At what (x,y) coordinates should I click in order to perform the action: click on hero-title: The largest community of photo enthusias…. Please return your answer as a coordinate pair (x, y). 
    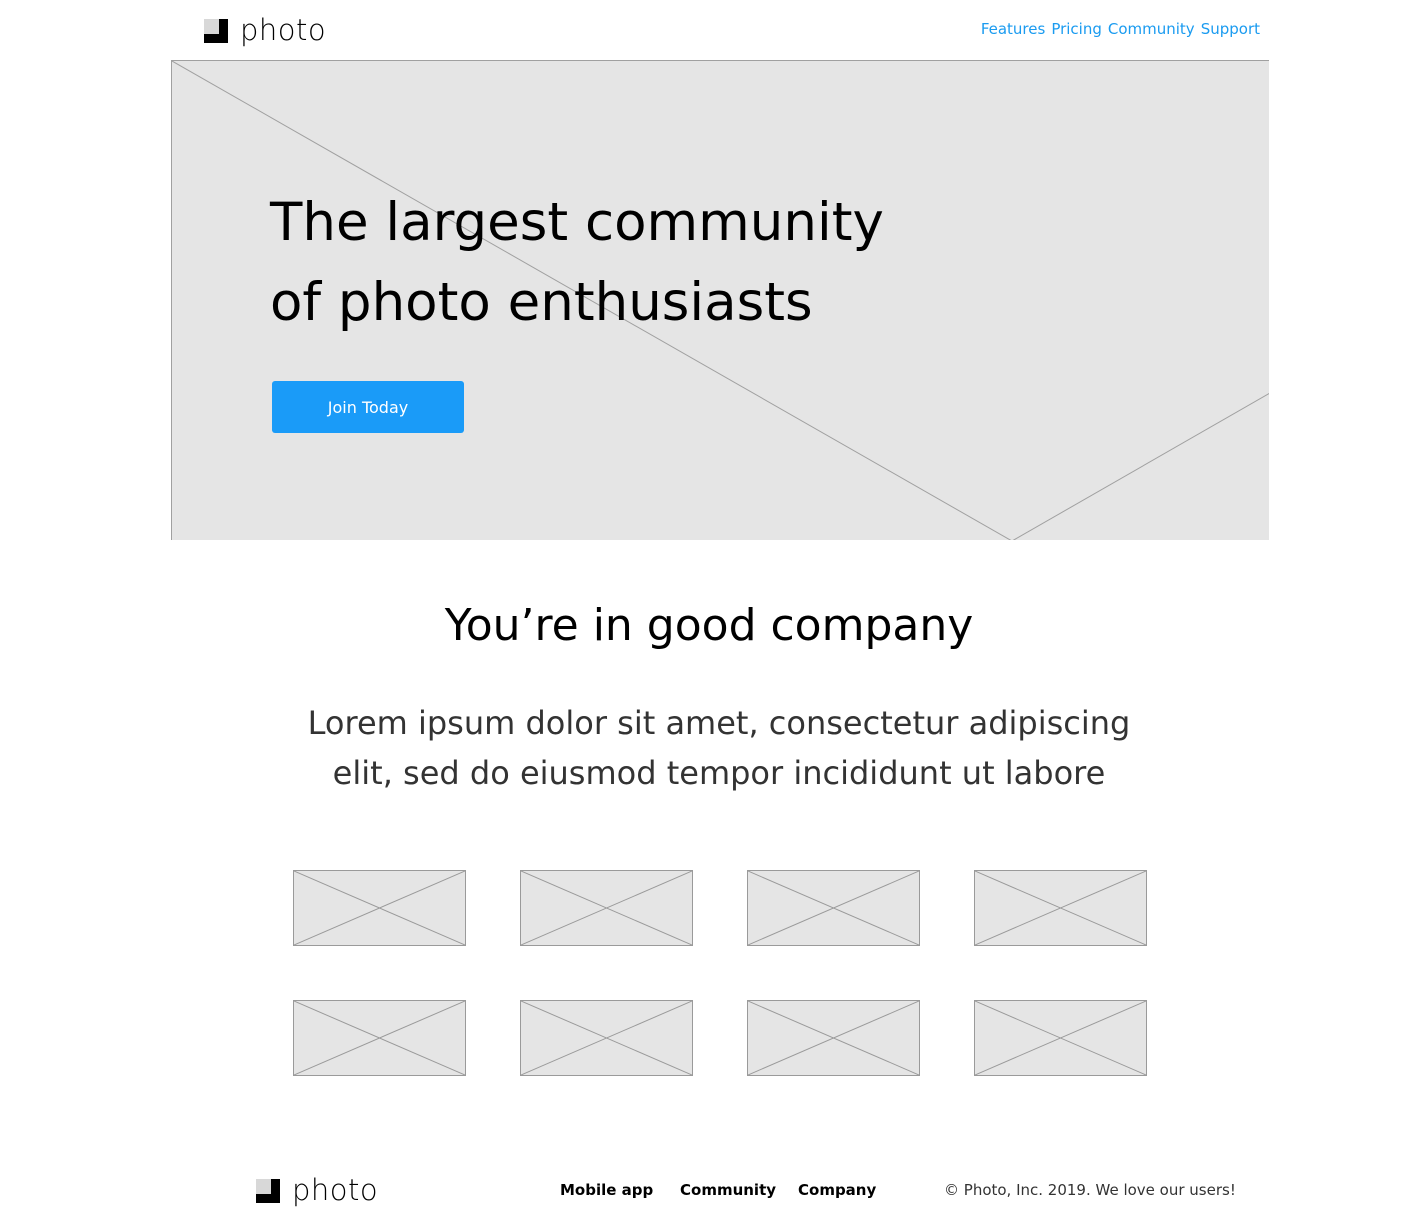
    Looking at the image, I should click on (577, 263).